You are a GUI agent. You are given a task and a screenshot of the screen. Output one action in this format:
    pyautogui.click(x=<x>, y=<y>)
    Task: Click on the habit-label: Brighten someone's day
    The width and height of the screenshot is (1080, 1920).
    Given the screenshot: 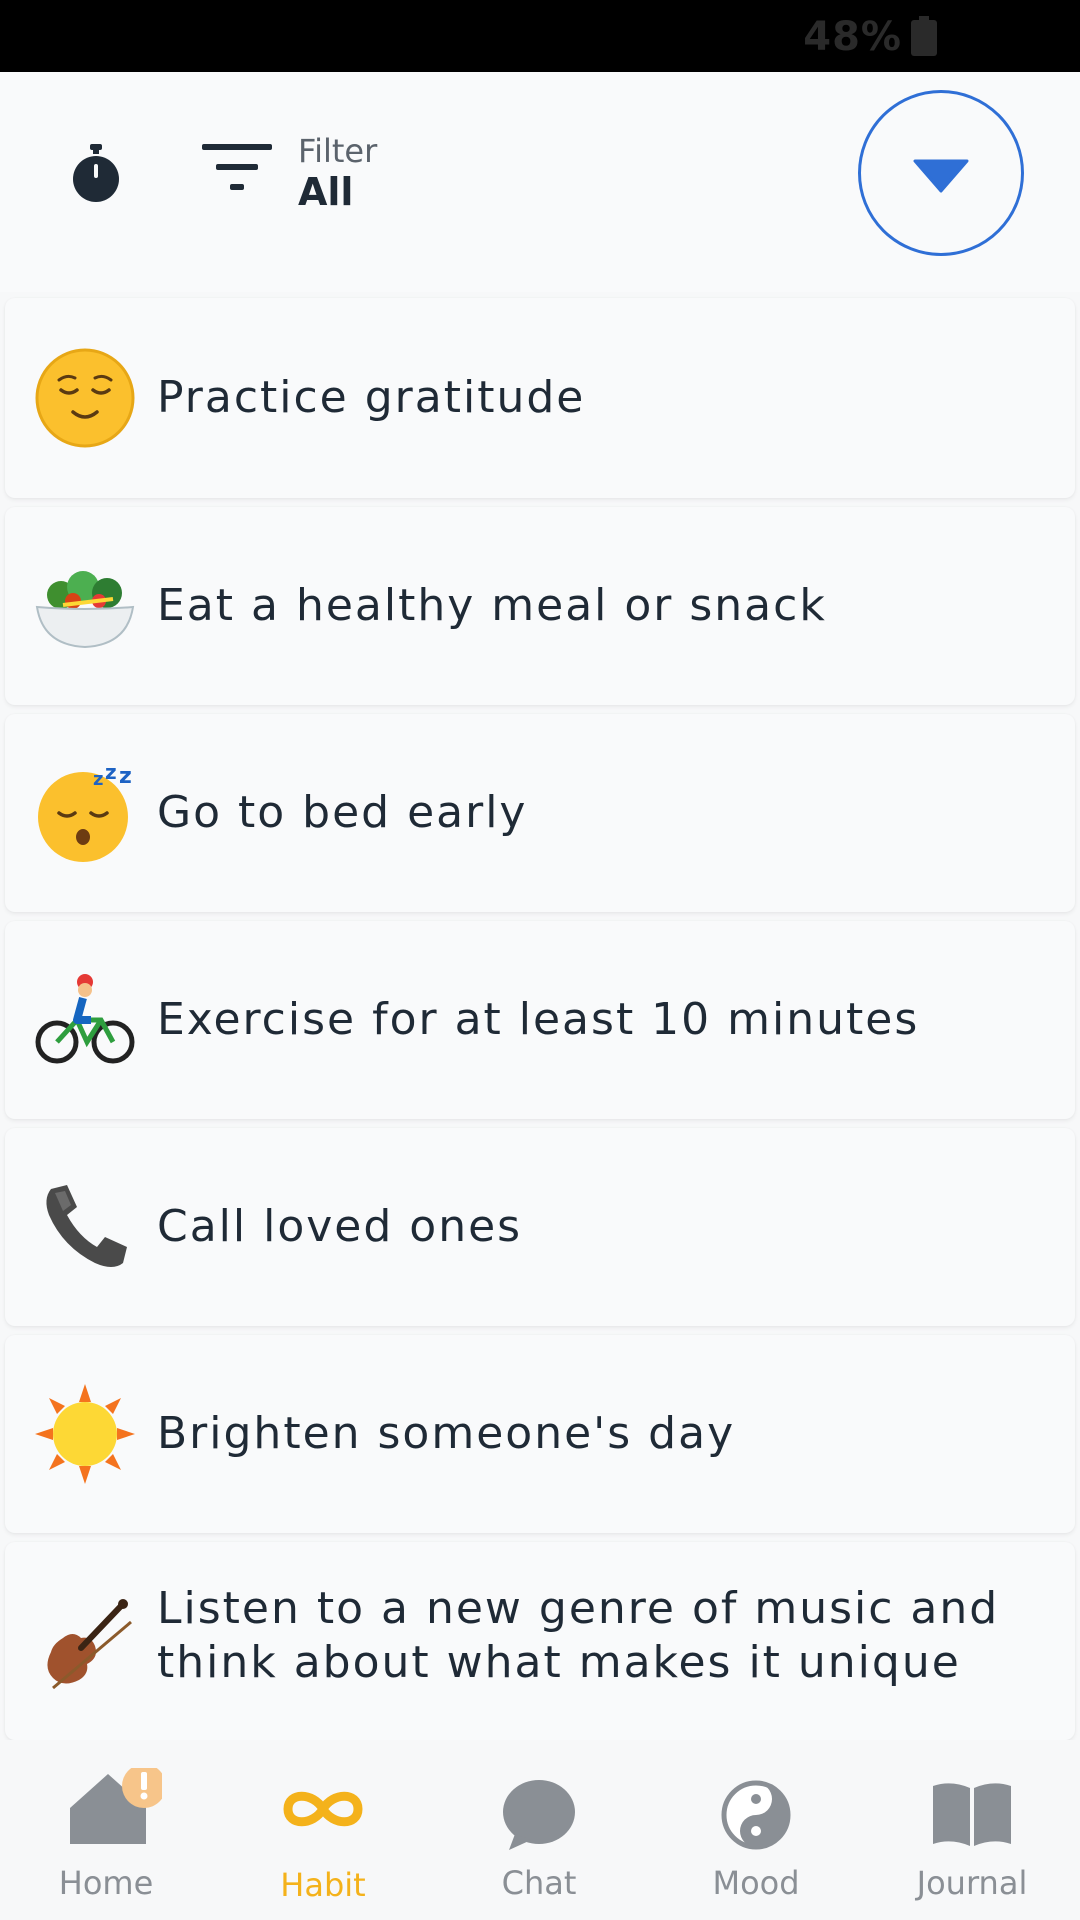 What is the action you would take?
    pyautogui.click(x=446, y=1433)
    